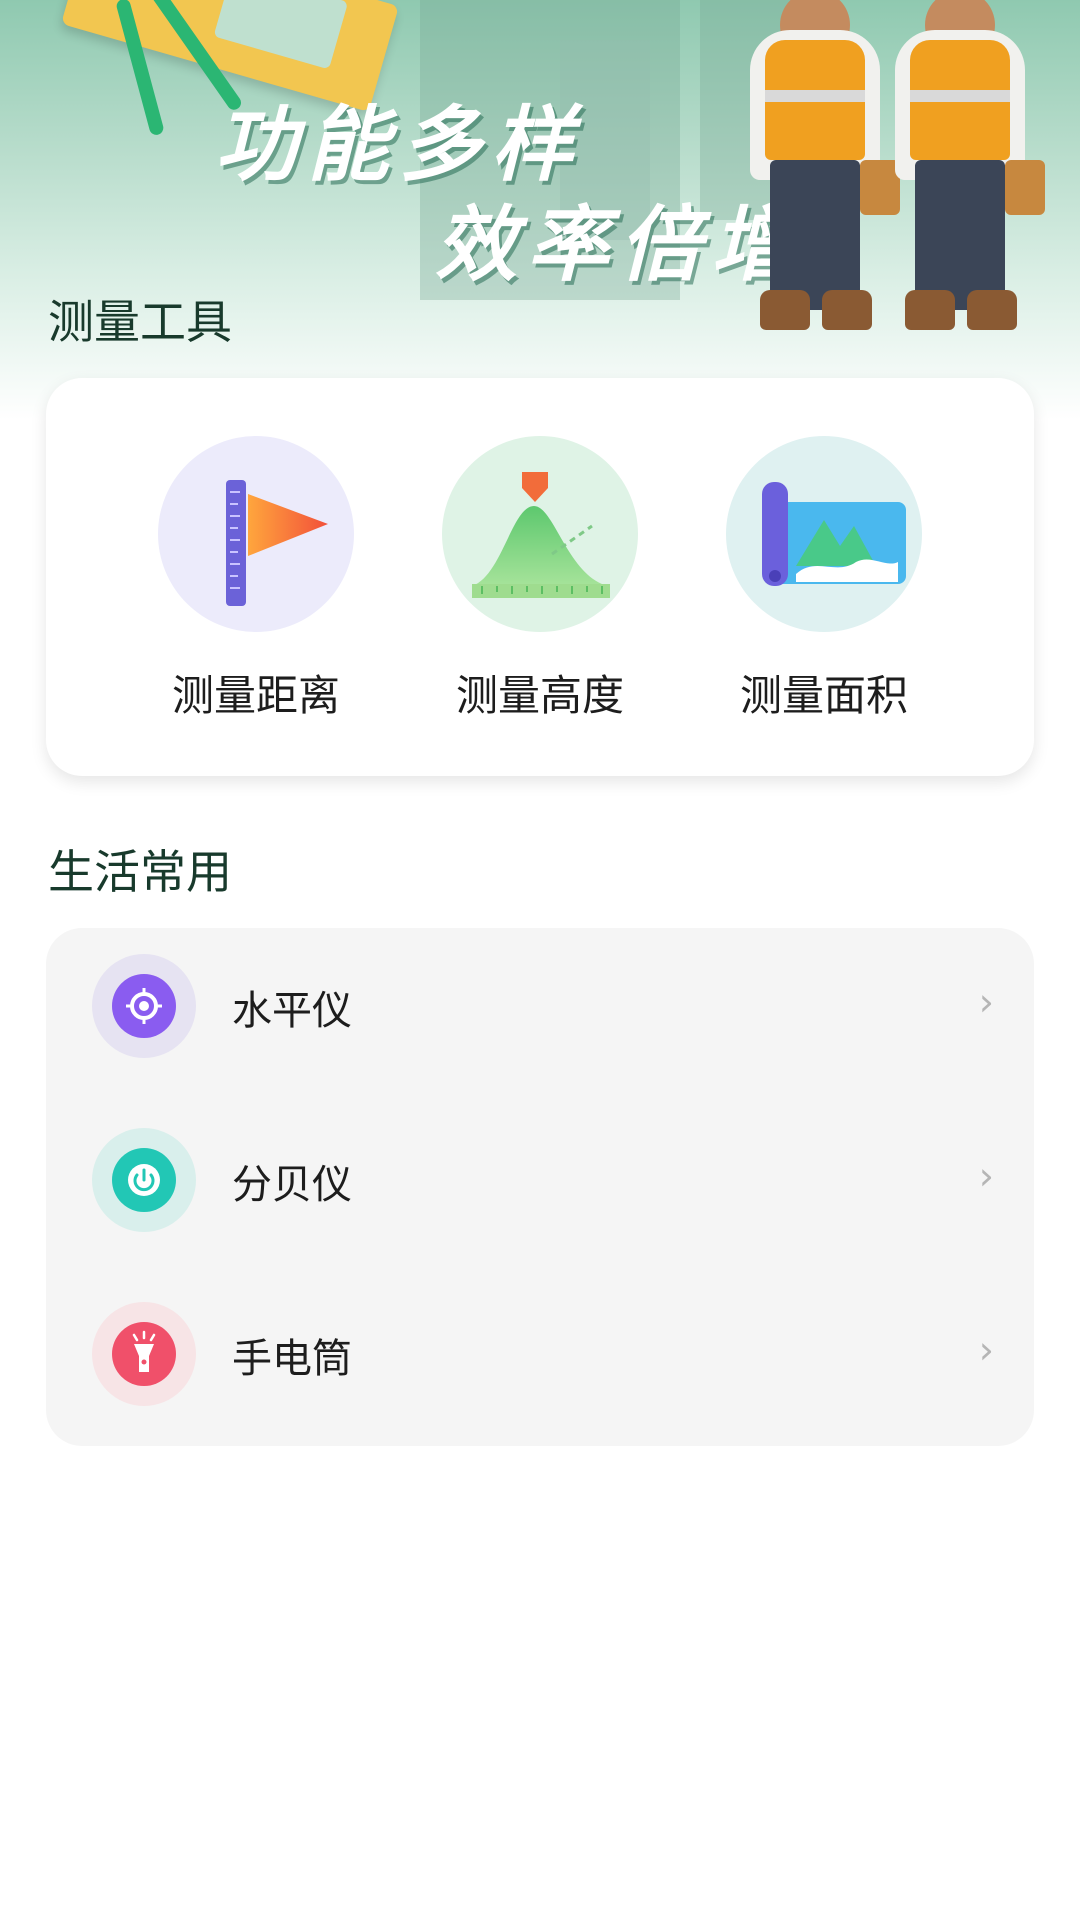  What do you see at coordinates (619, 245) in the screenshot?
I see `banner-slogan-line2: 效率倍增` at bounding box center [619, 245].